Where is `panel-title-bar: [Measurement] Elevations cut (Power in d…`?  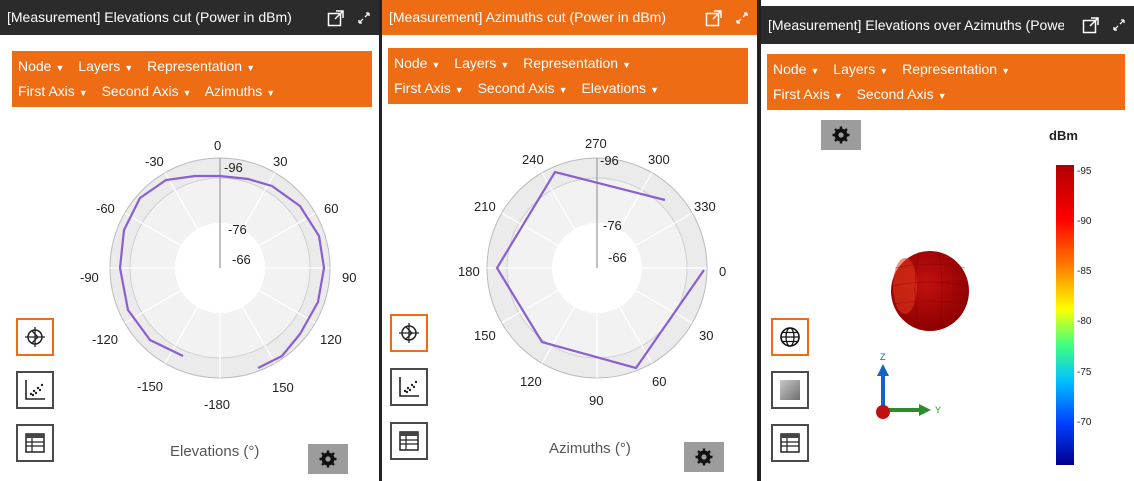
panel-title-bar: [Measurement] Elevations cut (Power in d… is located at coordinates (189, 17).